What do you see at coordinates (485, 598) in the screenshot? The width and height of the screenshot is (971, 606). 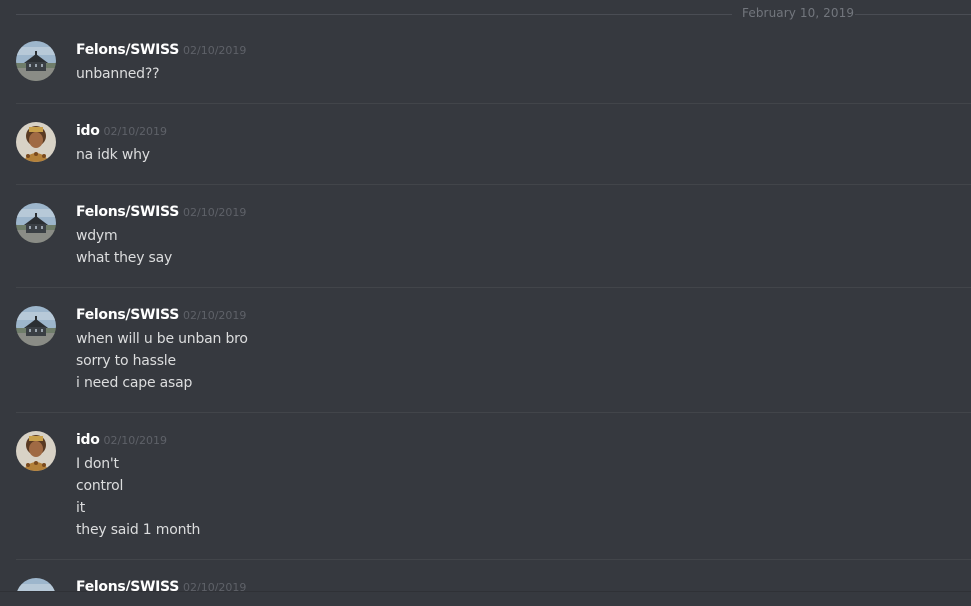 I see `bottom-edge` at bounding box center [485, 598].